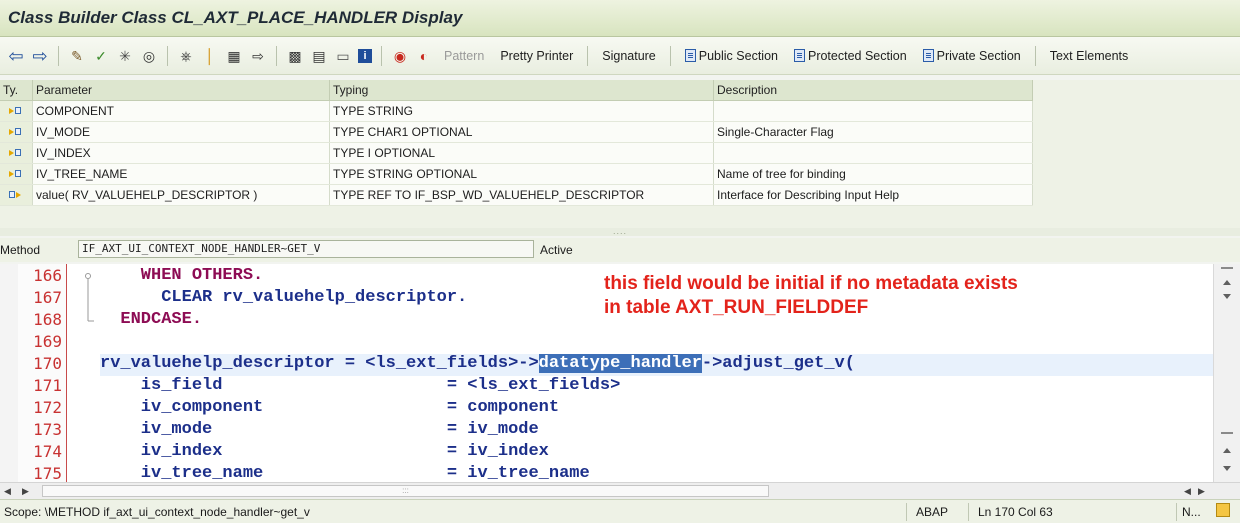 The height and width of the screenshot is (532, 1240). Describe the element at coordinates (857, 55) in the screenshot. I see `protected-section-label: Protected Section` at that location.